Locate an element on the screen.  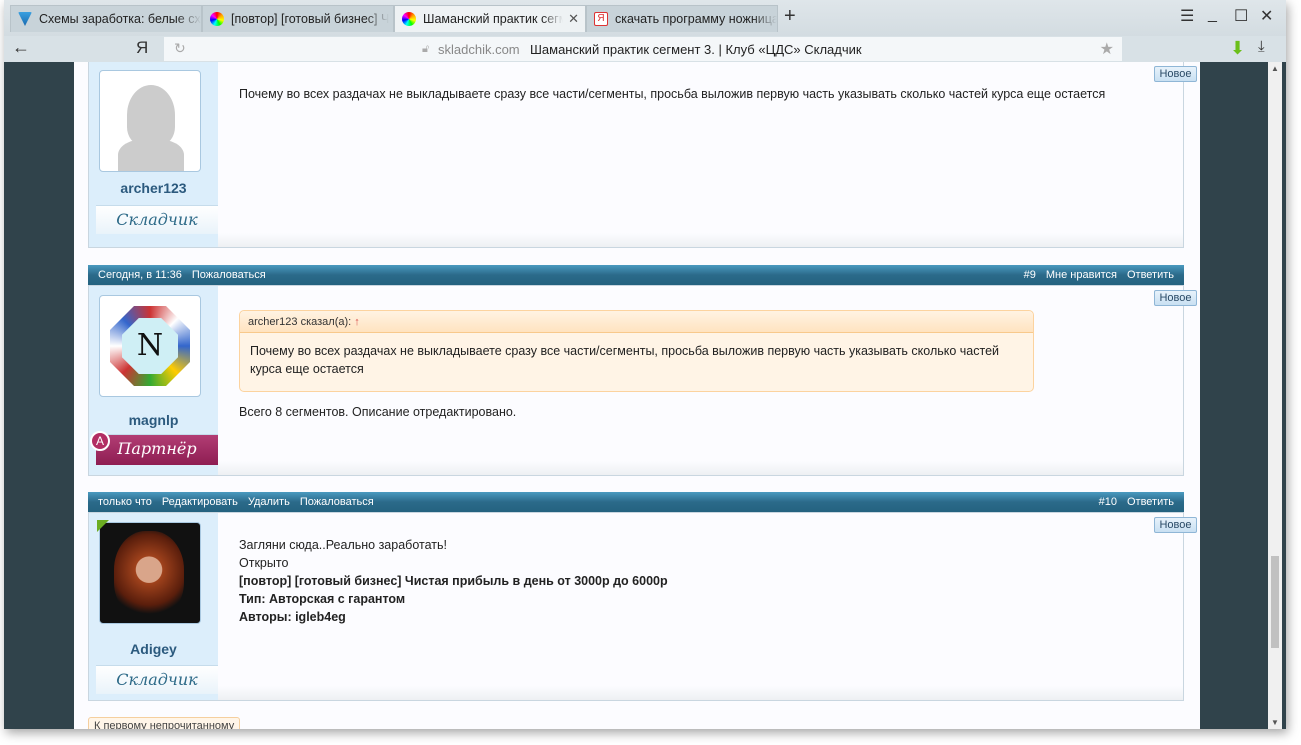
minimize-button: _ is located at coordinates (1212, 15).